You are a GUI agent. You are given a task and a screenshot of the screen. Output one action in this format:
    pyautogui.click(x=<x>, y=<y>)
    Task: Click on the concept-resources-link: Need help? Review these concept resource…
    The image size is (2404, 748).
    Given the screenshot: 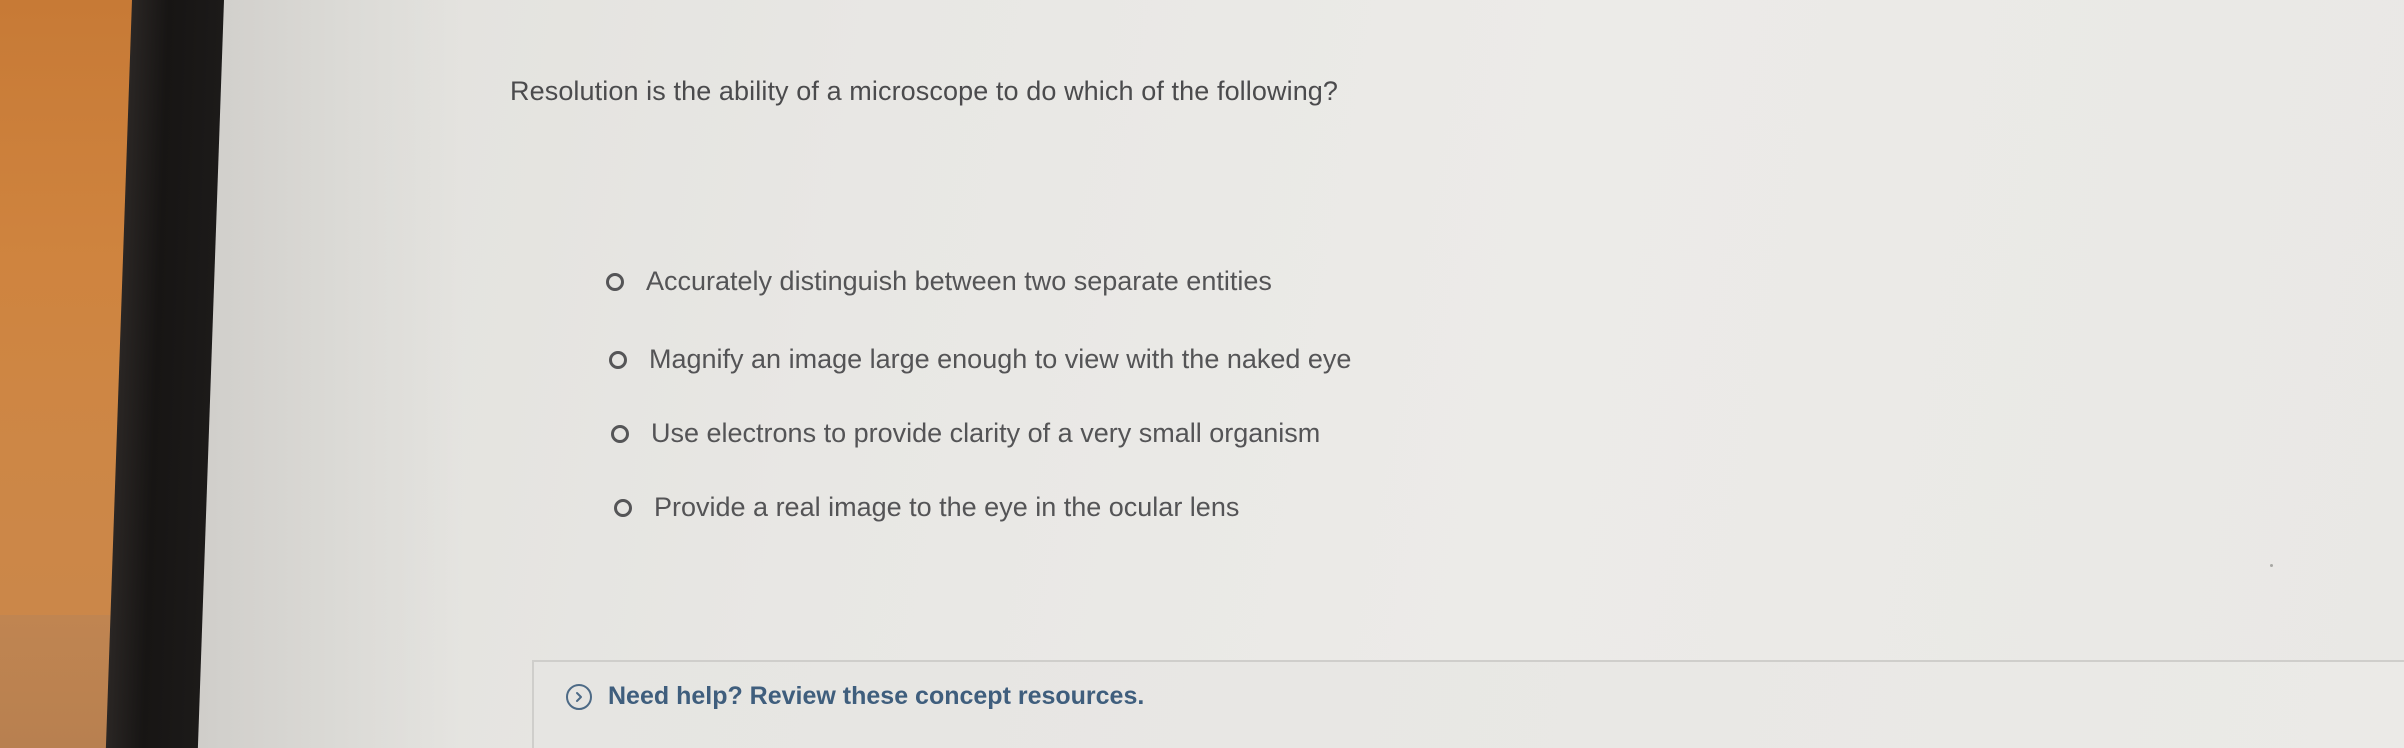 What is the action you would take?
    pyautogui.click(x=855, y=696)
    